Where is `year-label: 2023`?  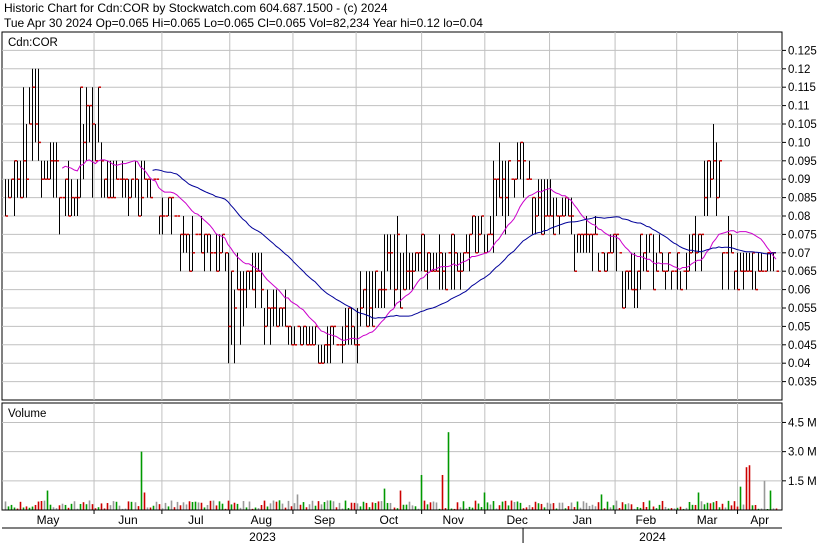 year-label: 2023 is located at coordinates (262, 536).